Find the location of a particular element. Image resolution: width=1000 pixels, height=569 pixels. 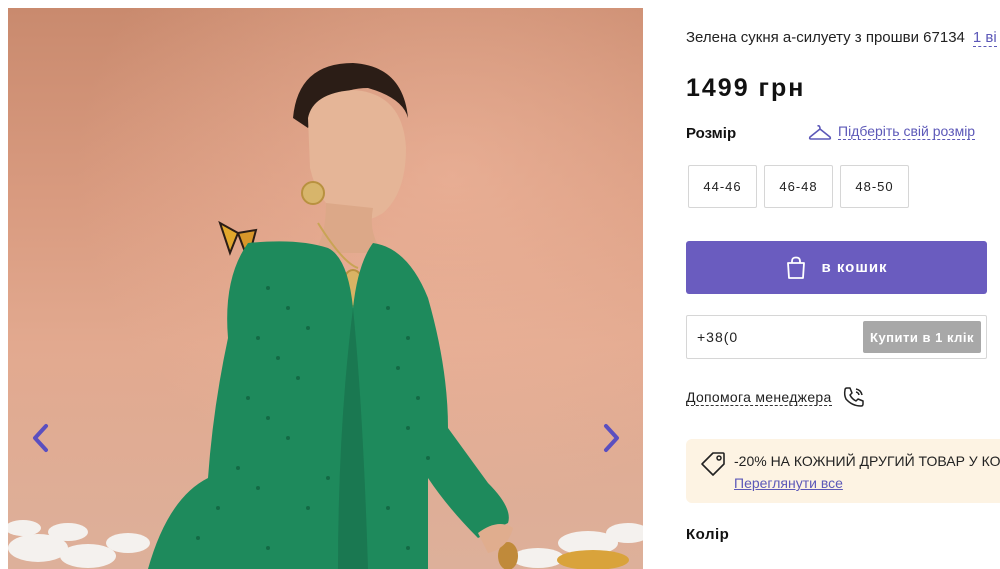

buy-one-click-button: Купити в 1 клік is located at coordinates (922, 337).